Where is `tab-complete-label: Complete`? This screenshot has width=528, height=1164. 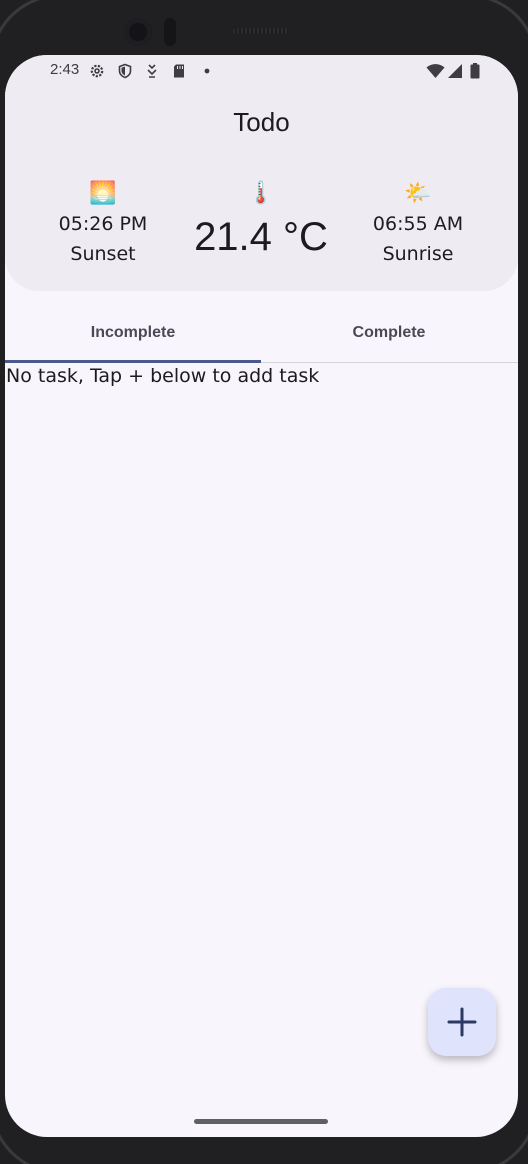
tab-complete-label: Complete is located at coordinates (389, 332).